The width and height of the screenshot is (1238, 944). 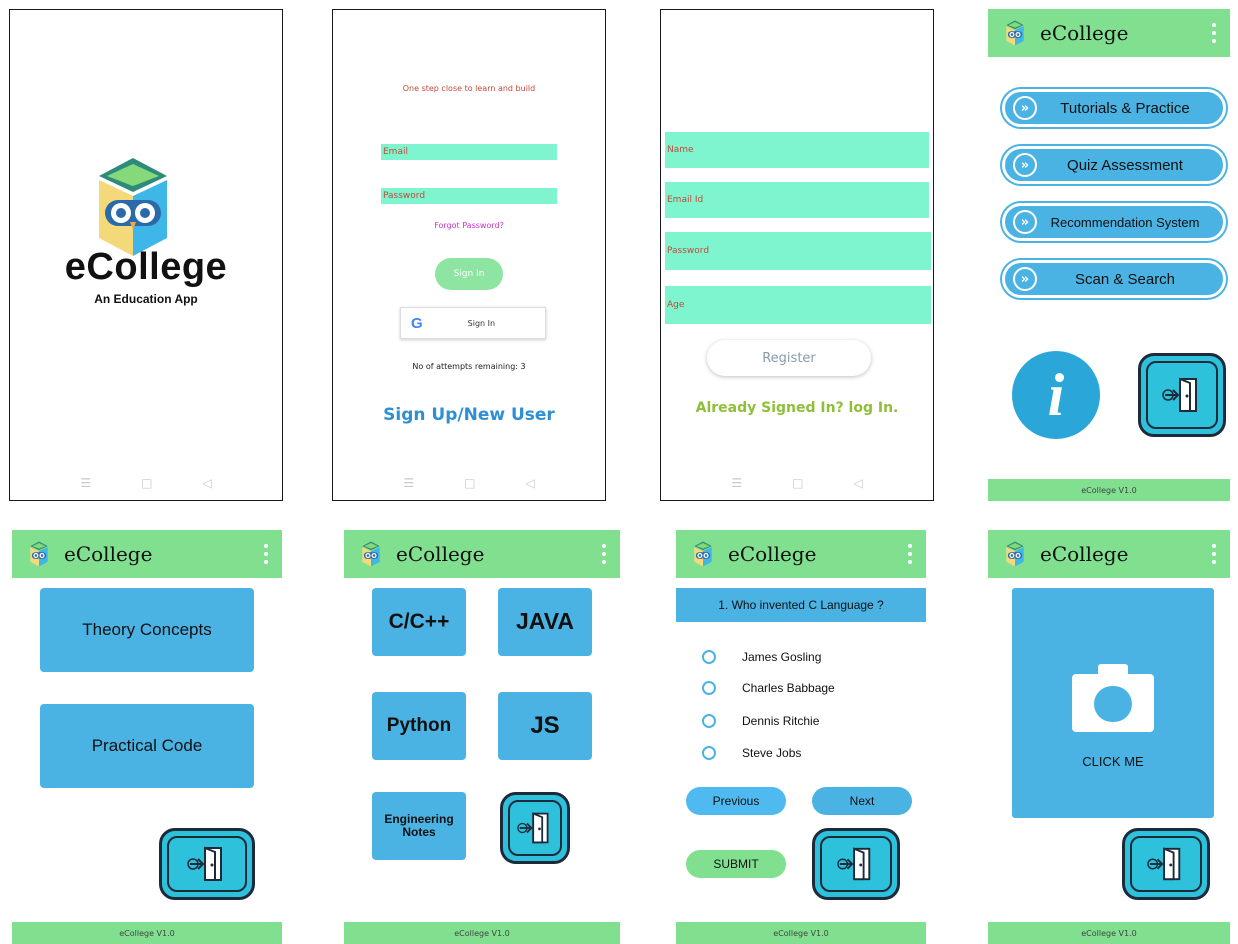 What do you see at coordinates (680, 150) in the screenshot?
I see `name-placeholder: Name` at bounding box center [680, 150].